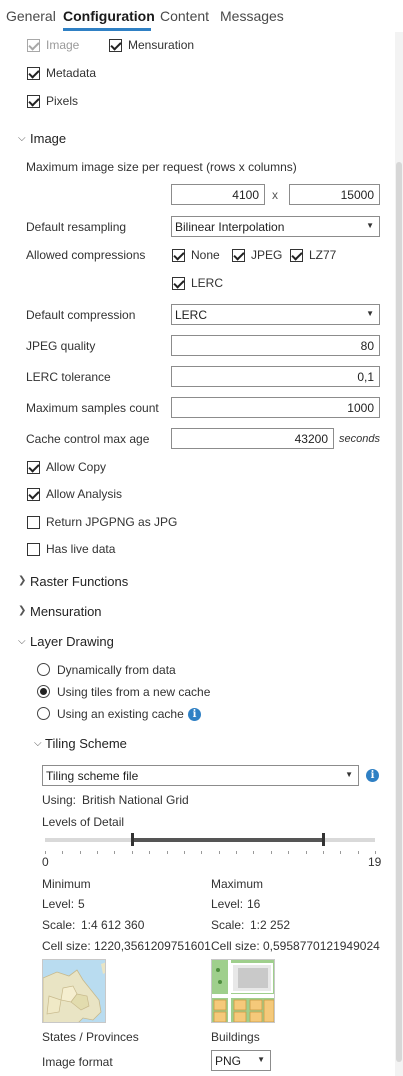 This screenshot has height=1076, width=403. I want to click on max-samples-input: 1000, so click(275, 407).